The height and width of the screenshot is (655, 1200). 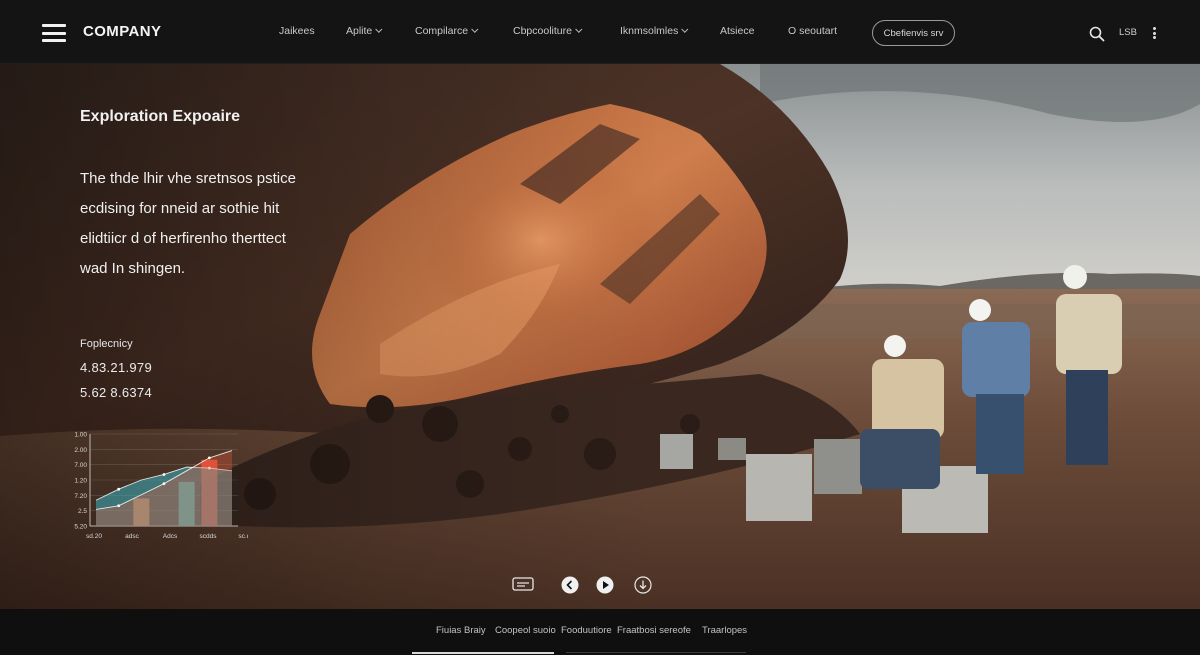 What do you see at coordinates (643, 587) in the screenshot?
I see `download-icon` at bounding box center [643, 587].